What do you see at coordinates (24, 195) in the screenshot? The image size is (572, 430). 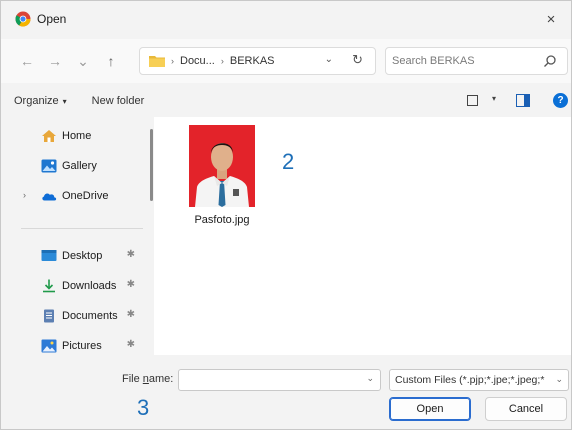 I see `expand-chevron-icon: ›` at bounding box center [24, 195].